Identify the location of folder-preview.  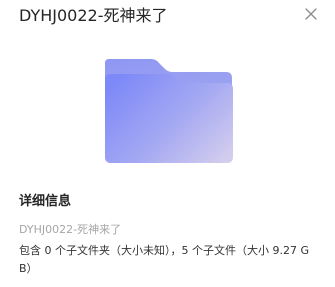
(168, 111).